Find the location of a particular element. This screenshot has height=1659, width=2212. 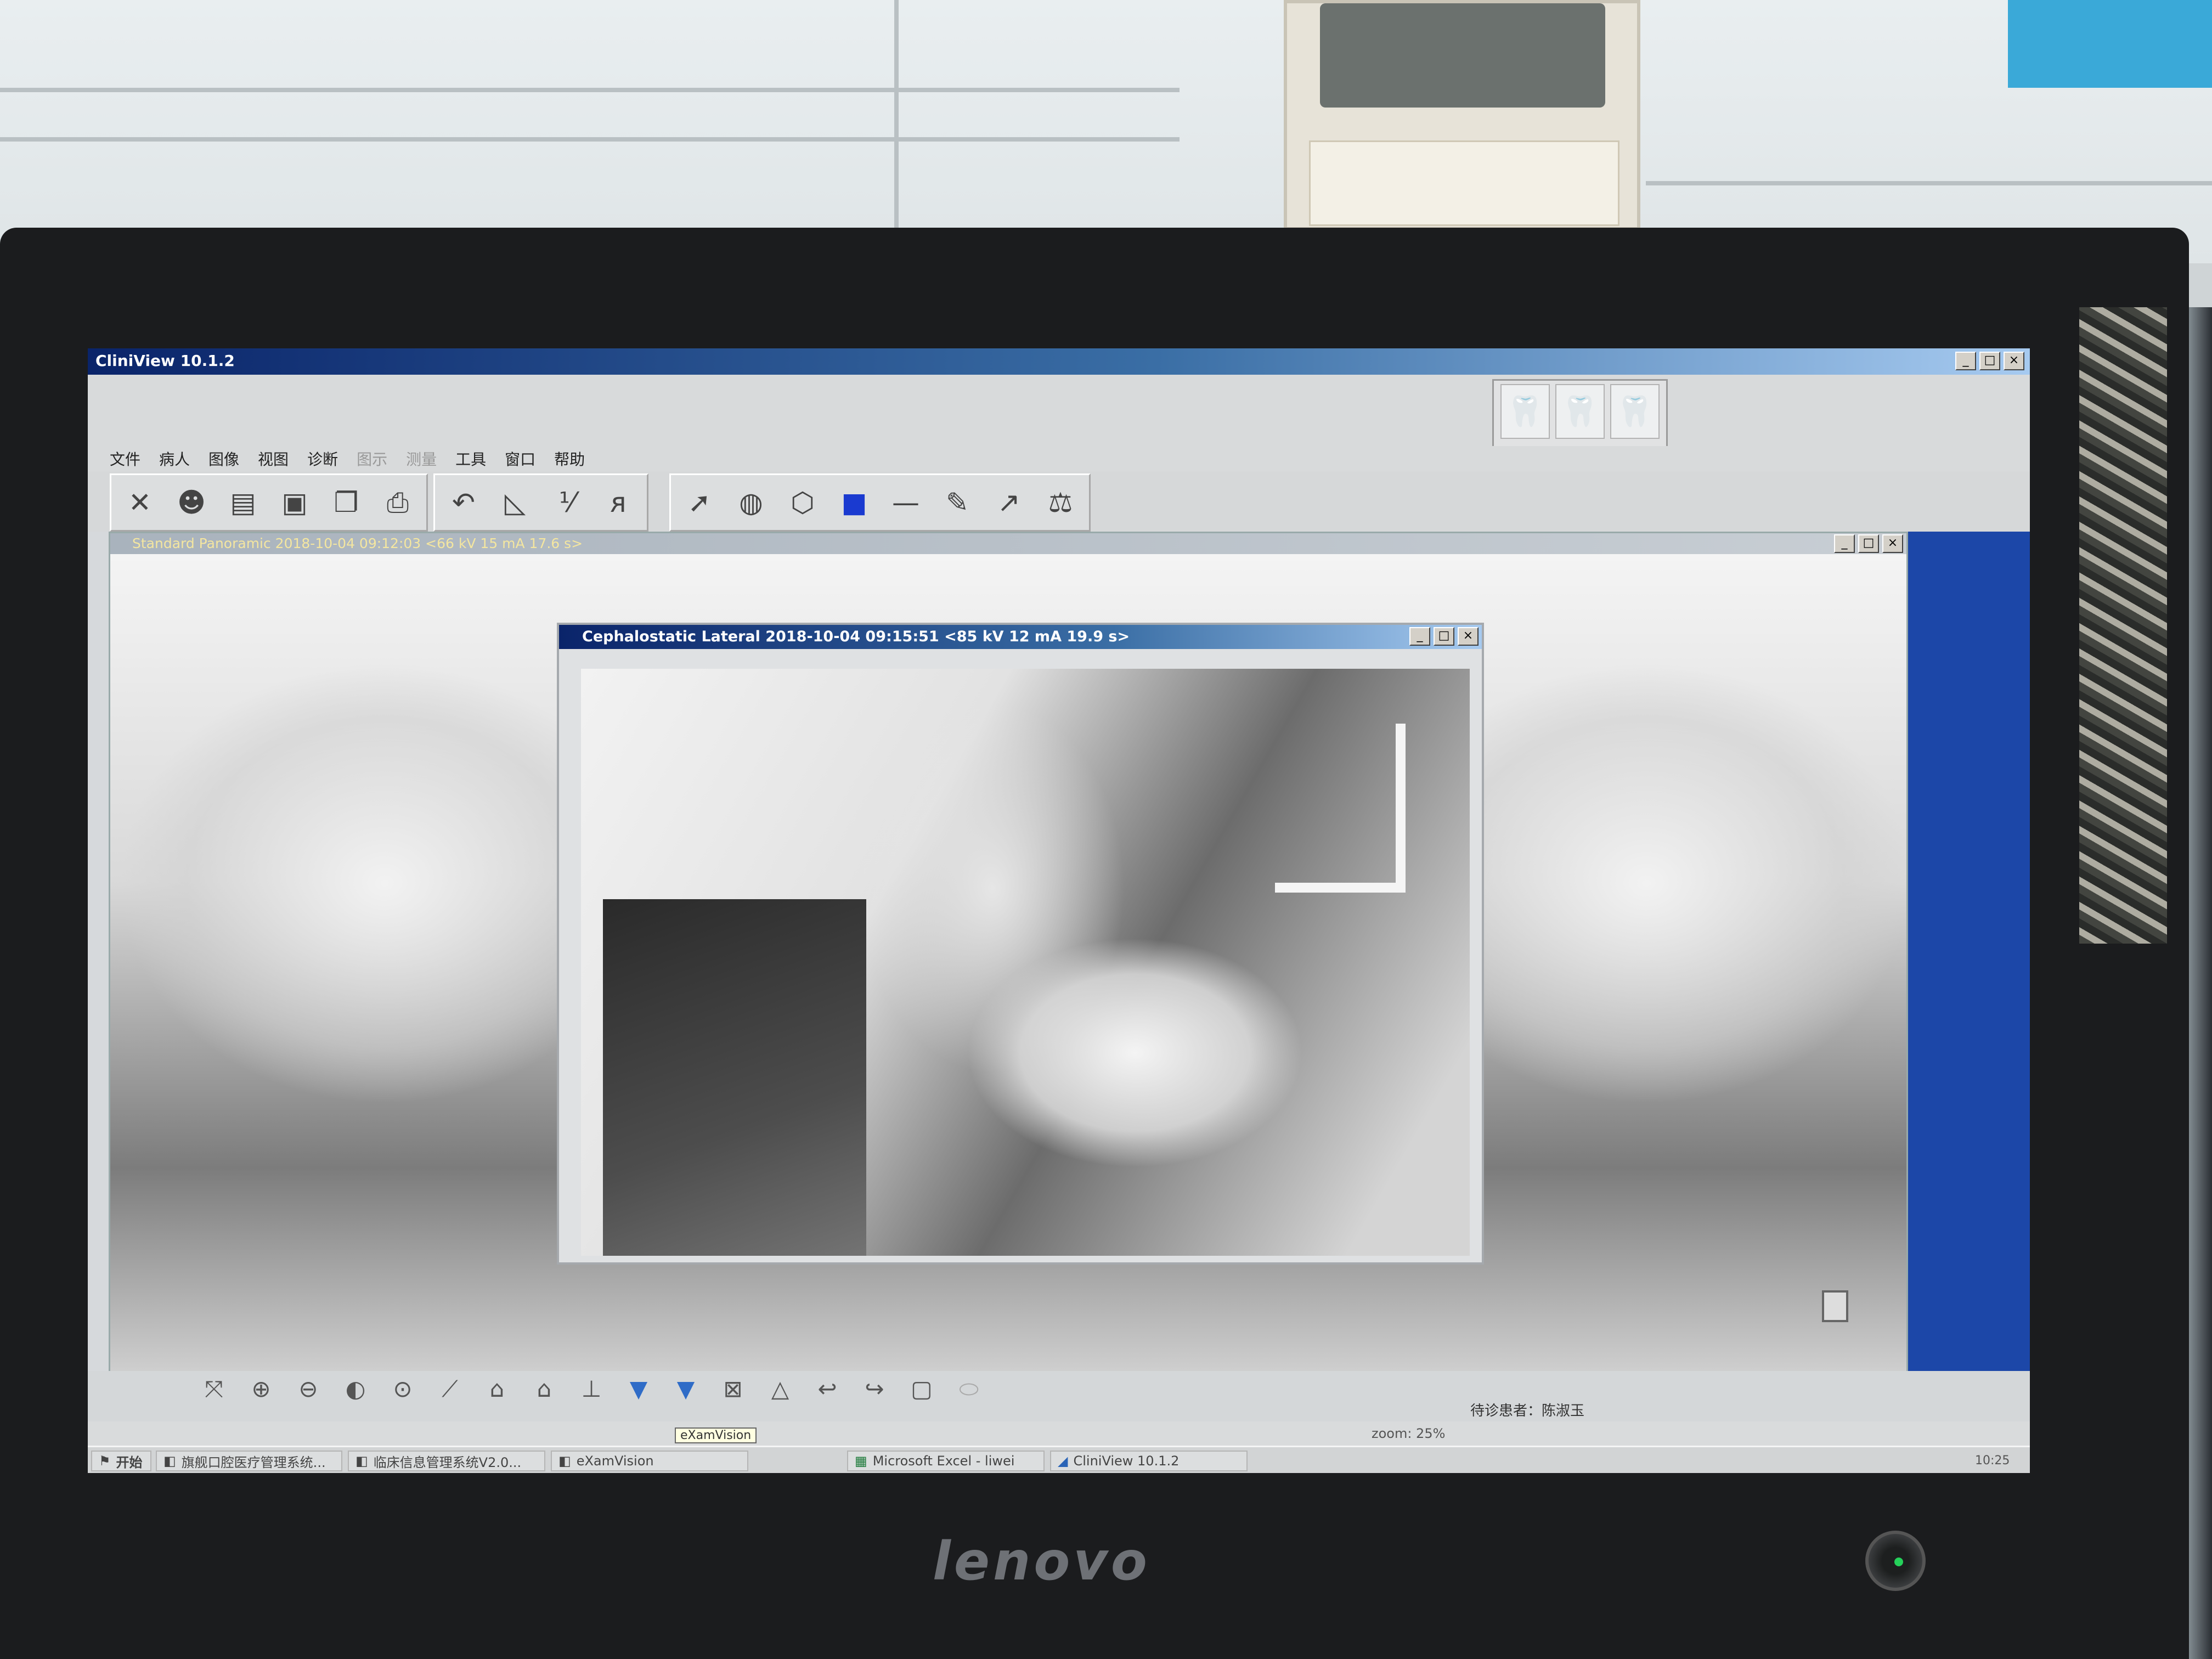

taskbar-item-label: CliniView 10.1.2 is located at coordinates (1126, 1461).